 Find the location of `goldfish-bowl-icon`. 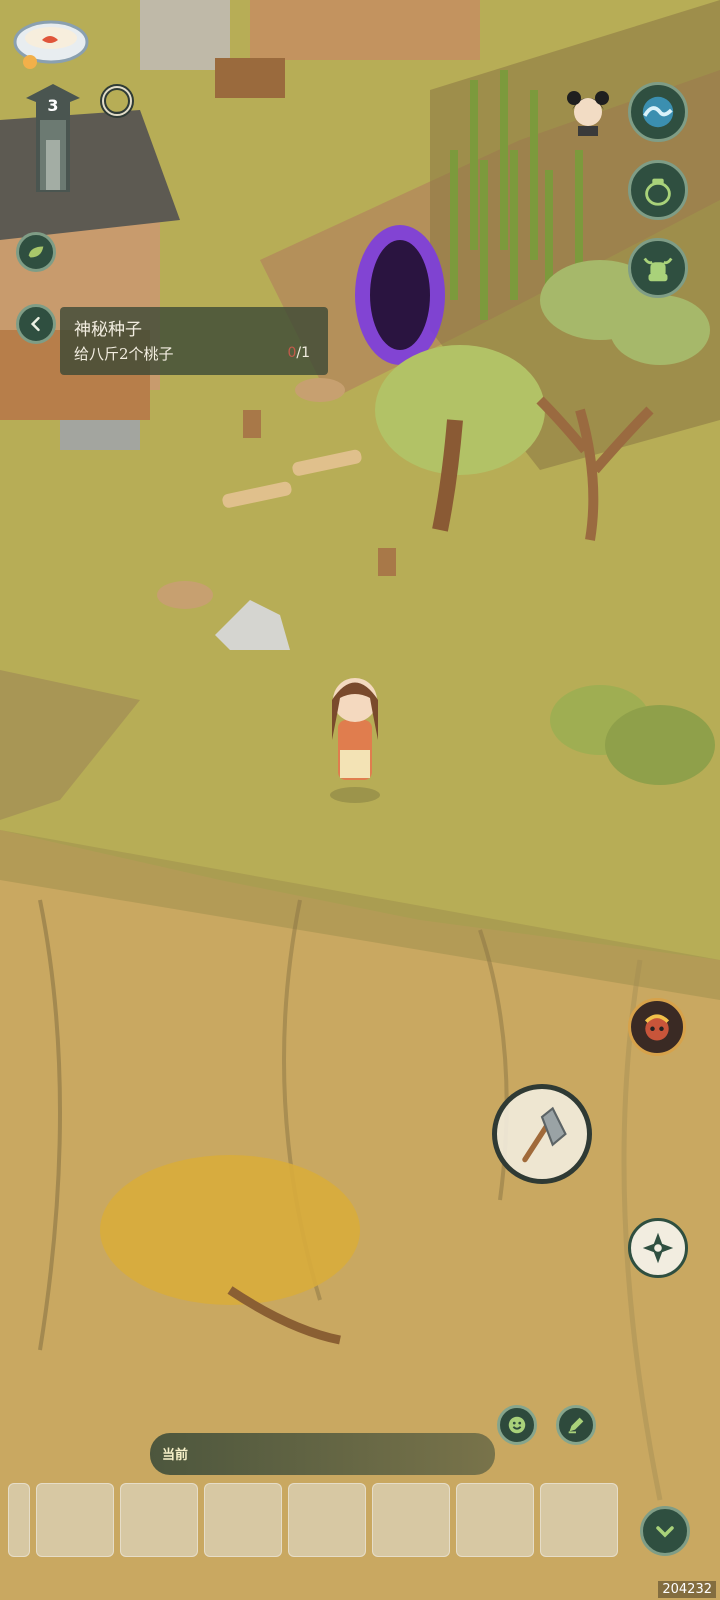

goldfish-bowl-icon is located at coordinates (51, 44).